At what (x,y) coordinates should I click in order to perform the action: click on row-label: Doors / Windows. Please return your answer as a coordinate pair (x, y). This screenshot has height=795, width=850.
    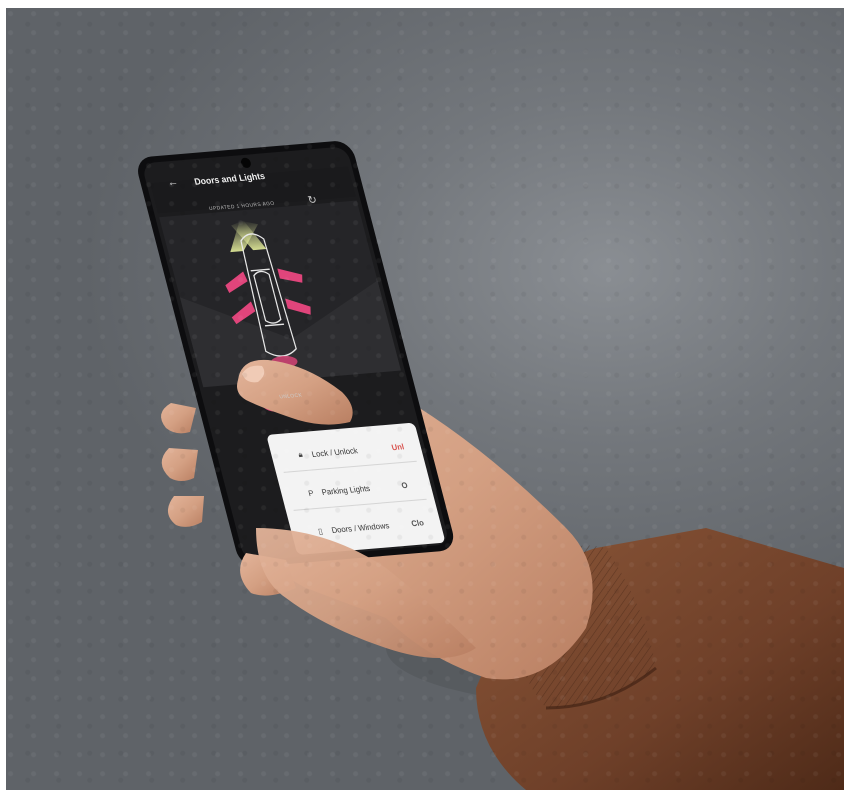
    Looking at the image, I should click on (360, 527).